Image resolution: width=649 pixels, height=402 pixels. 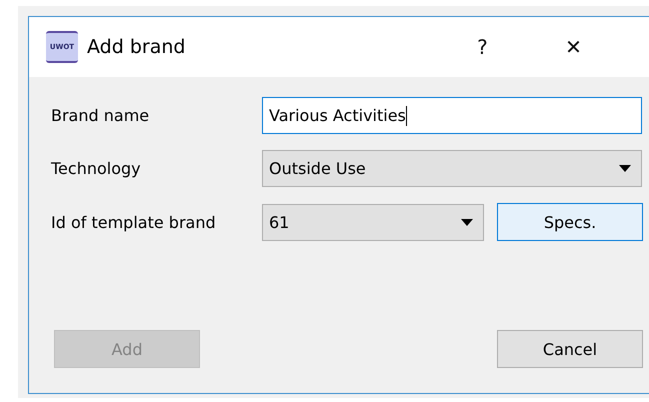 What do you see at coordinates (482, 47) in the screenshot?
I see `help-button: ?` at bounding box center [482, 47].